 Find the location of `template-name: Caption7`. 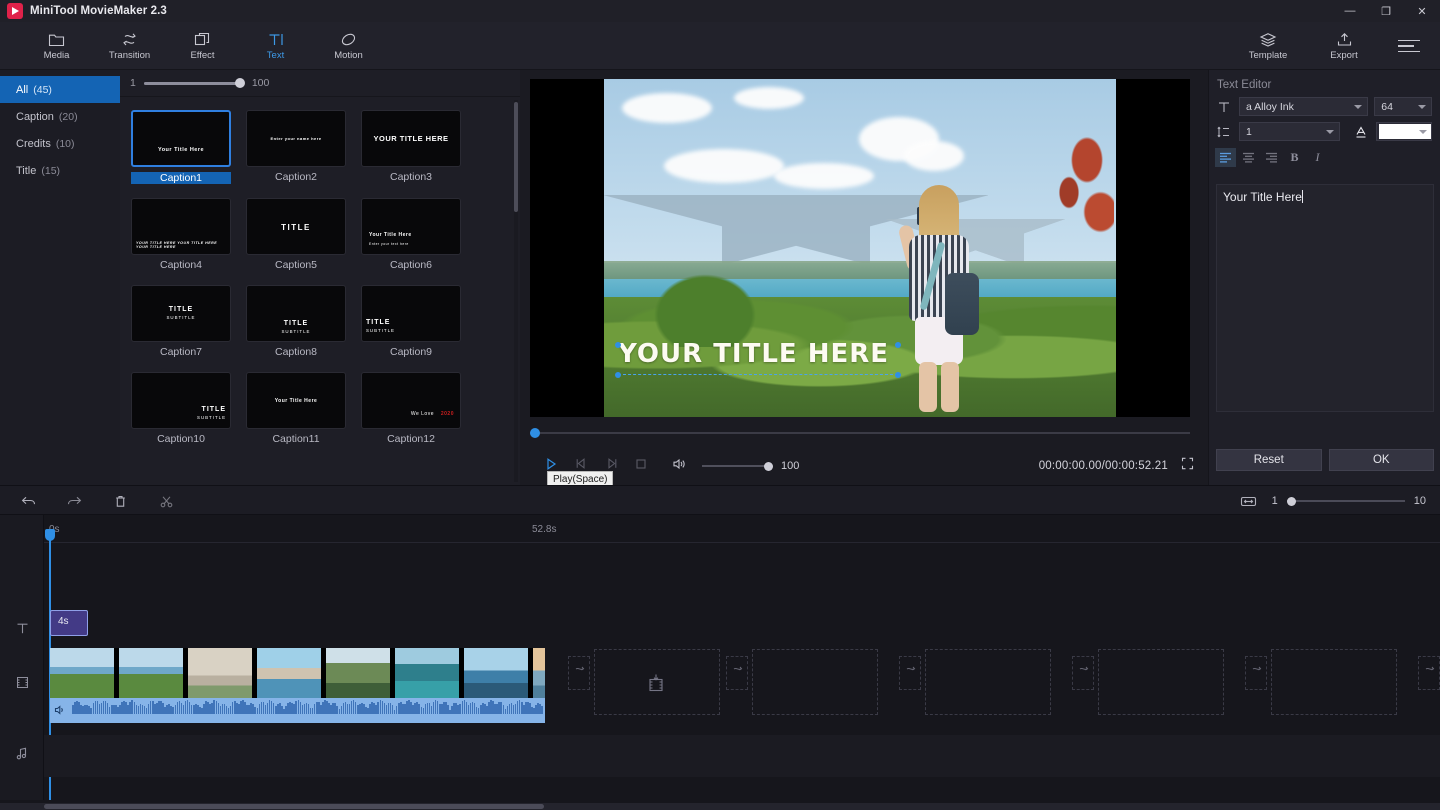

template-name: Caption7 is located at coordinates (181, 352).